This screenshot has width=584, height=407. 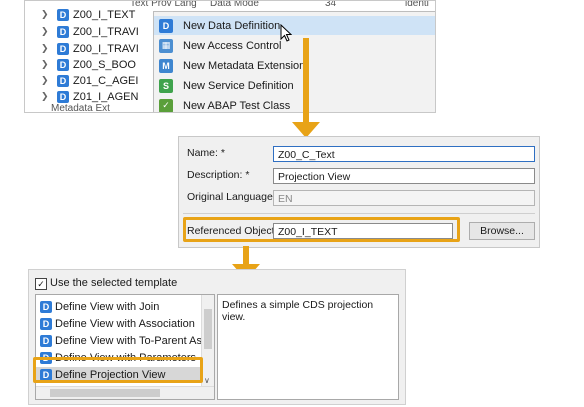 I want to click on description-label: Description: *, so click(x=218, y=175).